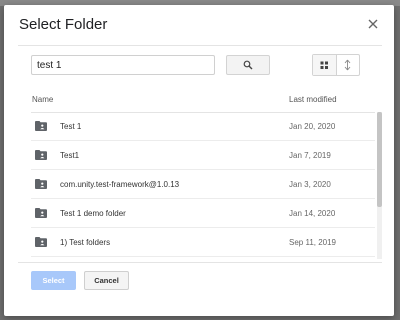  Describe the element at coordinates (120, 184) in the screenshot. I see `folder-name: com.unity.test-framework@1.0.13` at that location.